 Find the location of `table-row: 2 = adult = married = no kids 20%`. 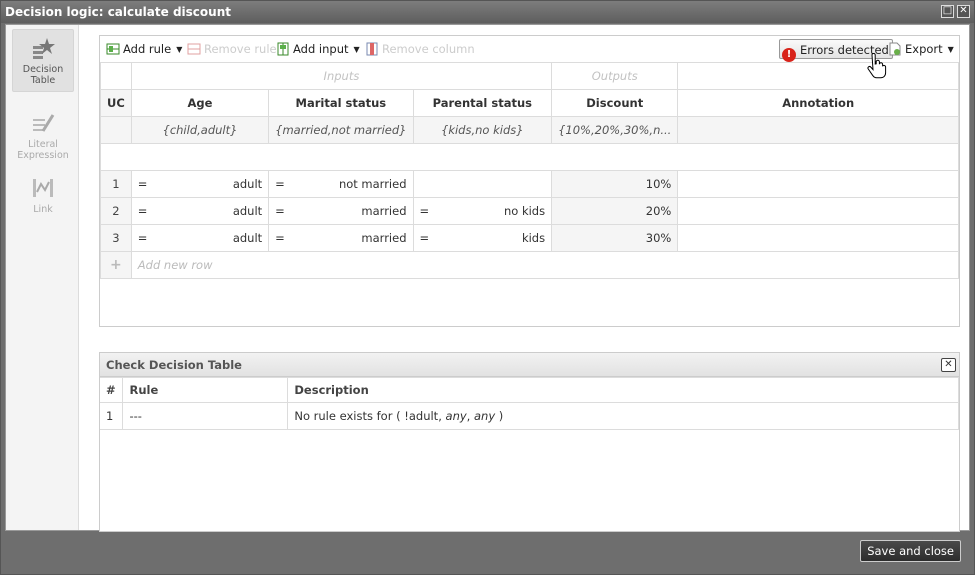

table-row: 2 = adult = married = no kids 20% is located at coordinates (529, 211).